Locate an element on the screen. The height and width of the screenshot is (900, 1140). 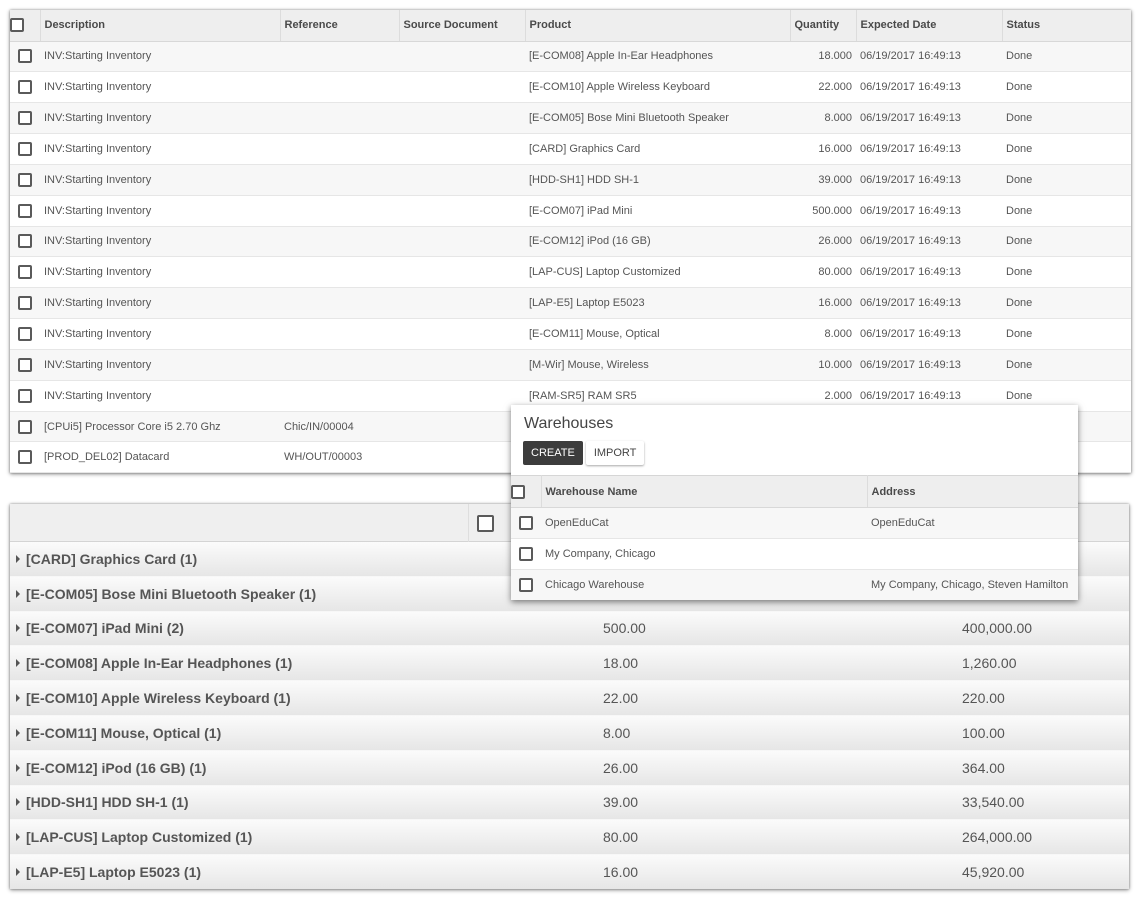
column-header-address: Address is located at coordinates (972, 491).